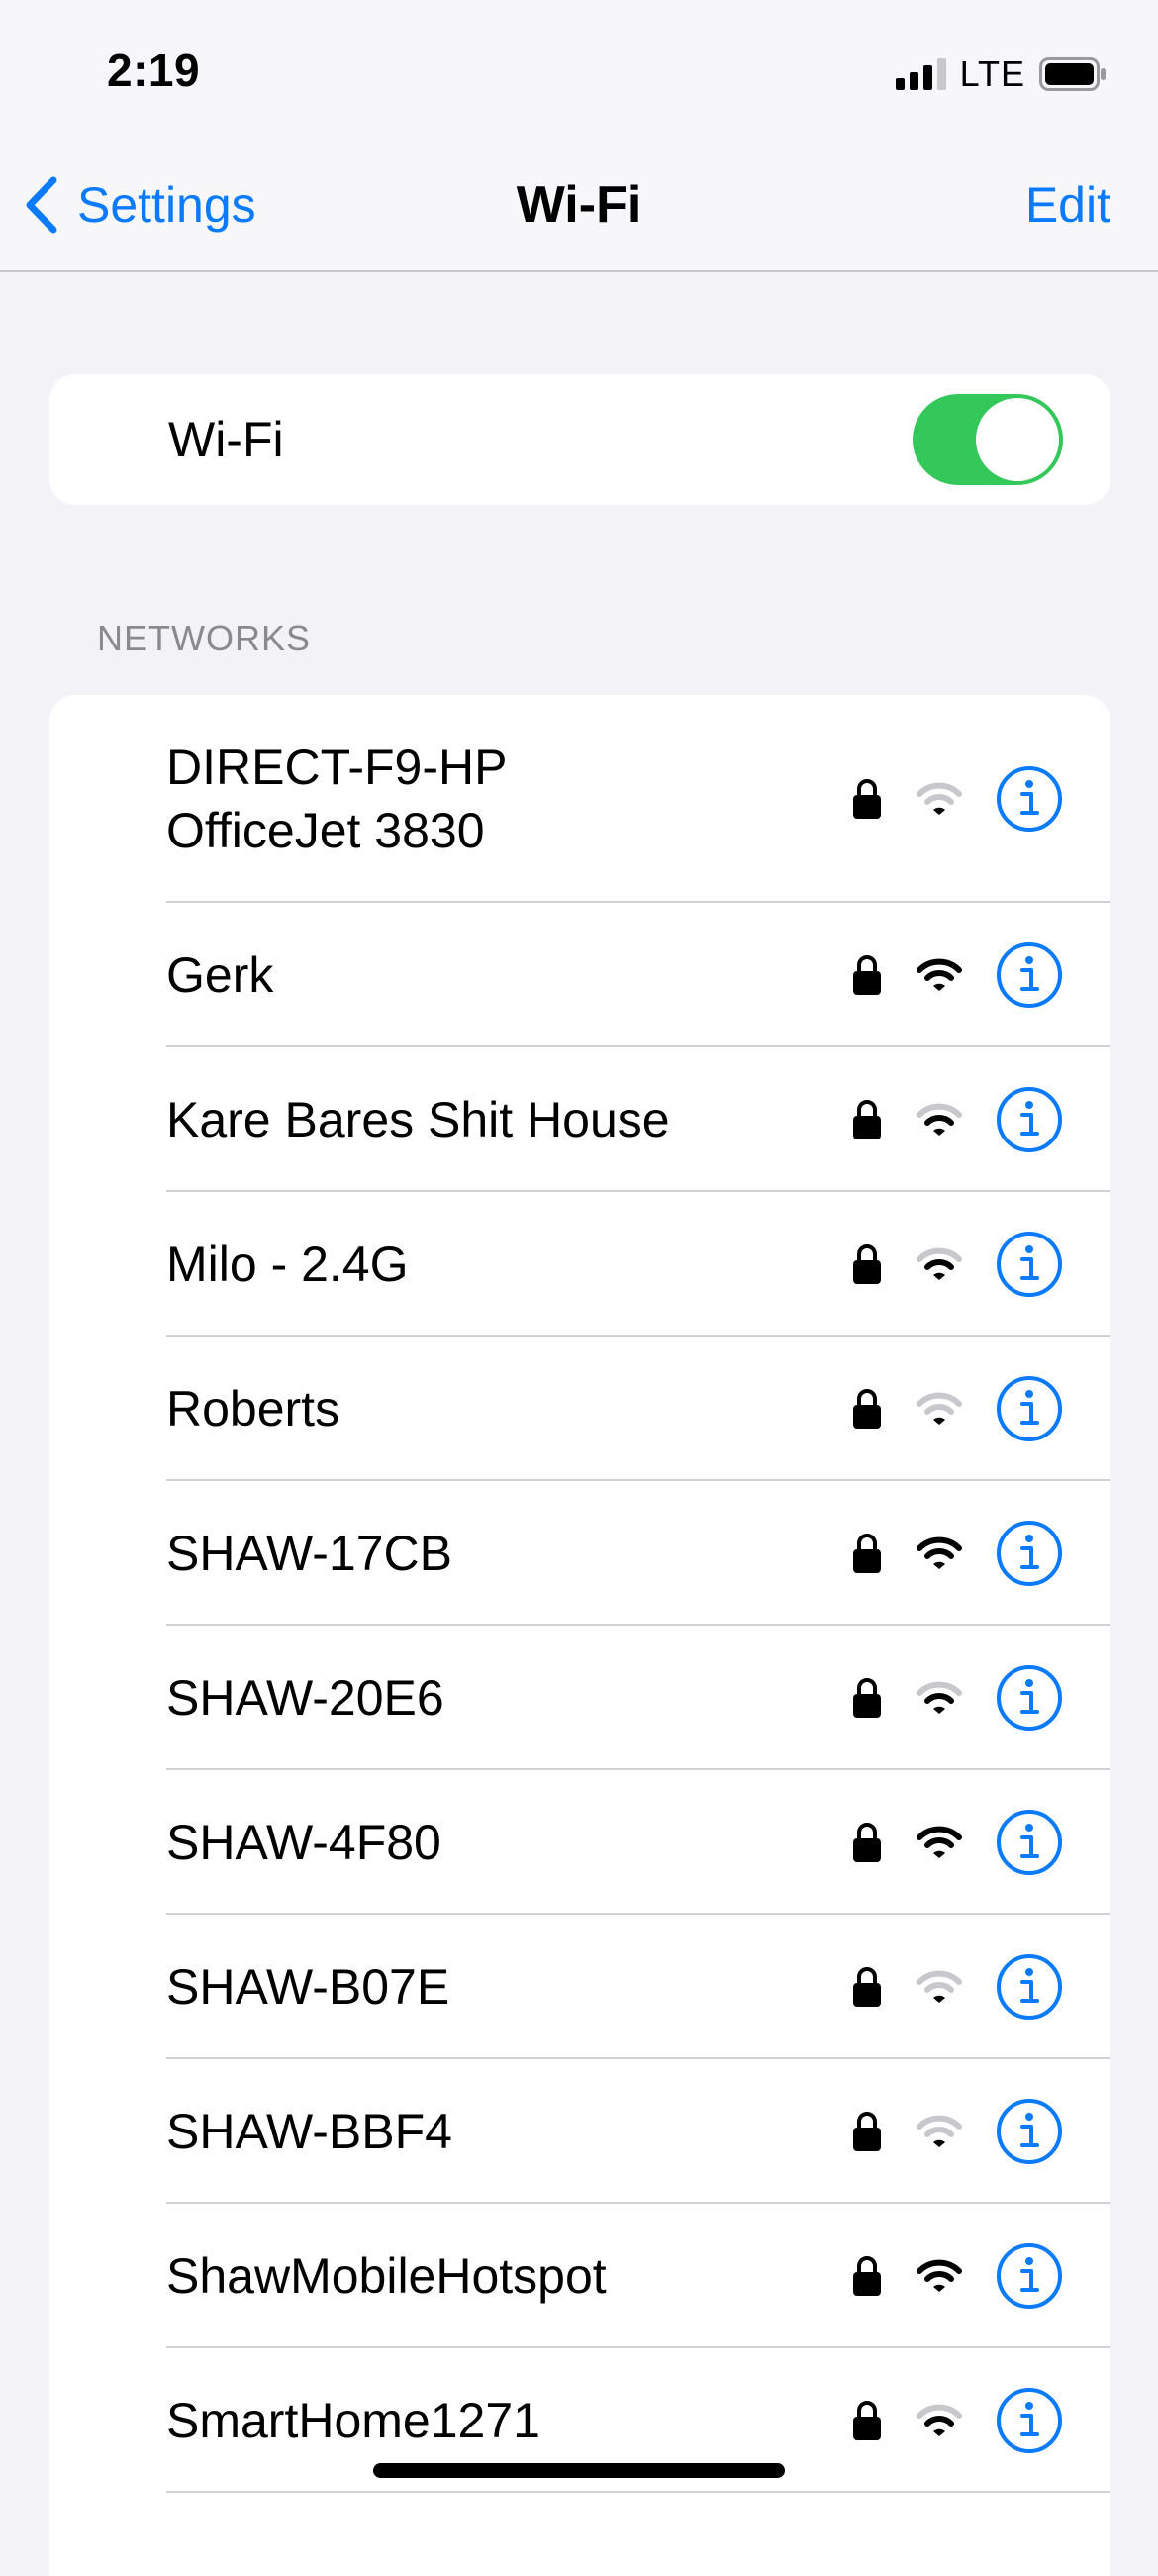 The width and height of the screenshot is (1158, 2576). I want to click on network-name: Kare Bares Shit House, so click(418, 1120).